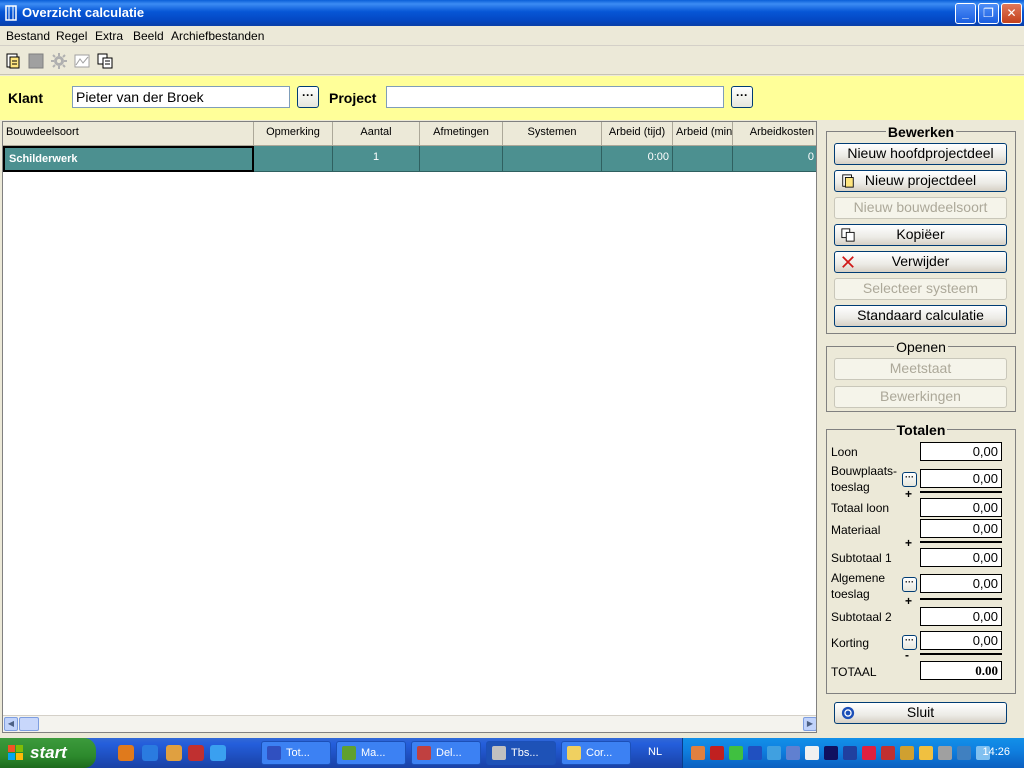  Describe the element at coordinates (920, 369) in the screenshot. I see `meetstaat-button: Meetstaat` at that location.